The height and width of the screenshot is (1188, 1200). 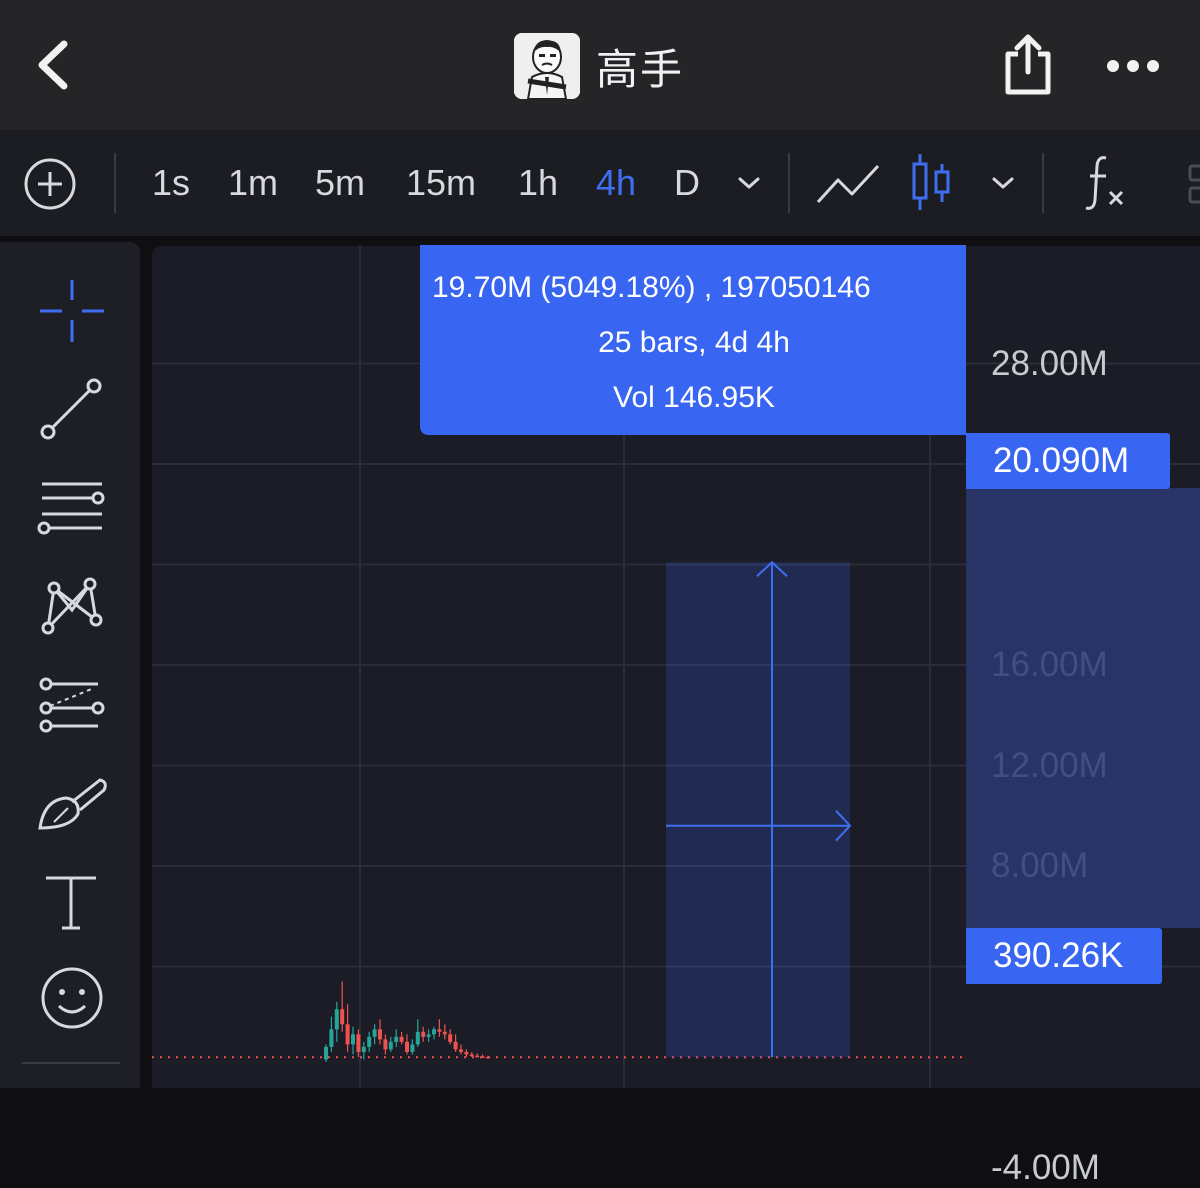 I want to click on text-tool-icon, so click(x=71, y=903).